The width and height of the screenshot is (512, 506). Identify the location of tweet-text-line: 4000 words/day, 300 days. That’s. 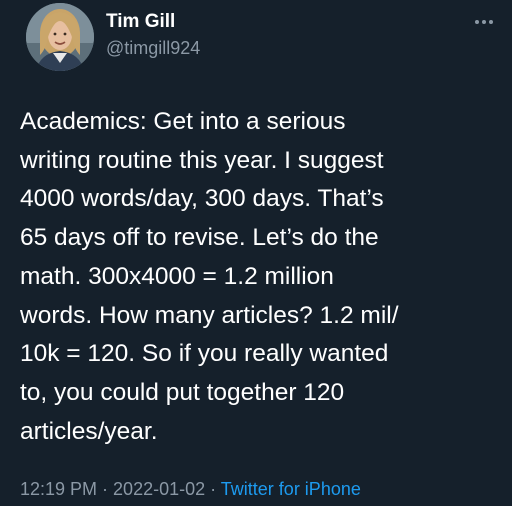
(202, 199).